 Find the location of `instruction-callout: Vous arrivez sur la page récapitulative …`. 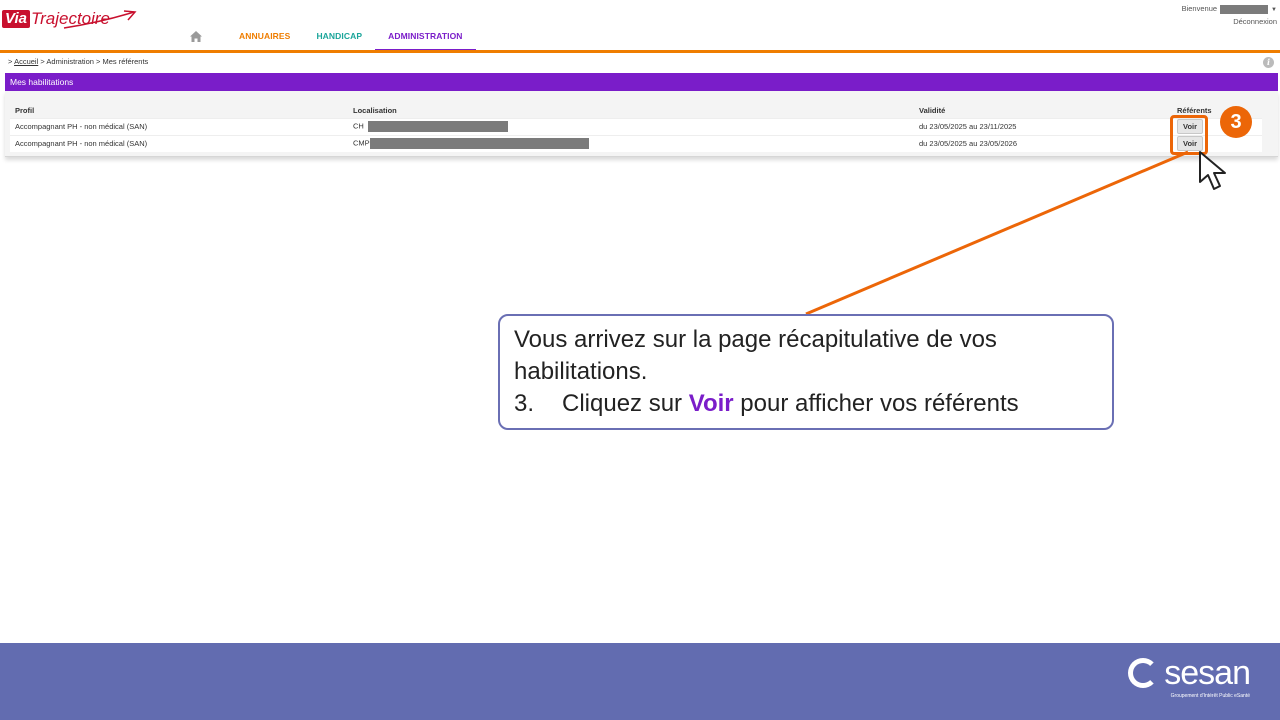

instruction-callout: Vous arrivez sur la page récapitulative … is located at coordinates (806, 372).